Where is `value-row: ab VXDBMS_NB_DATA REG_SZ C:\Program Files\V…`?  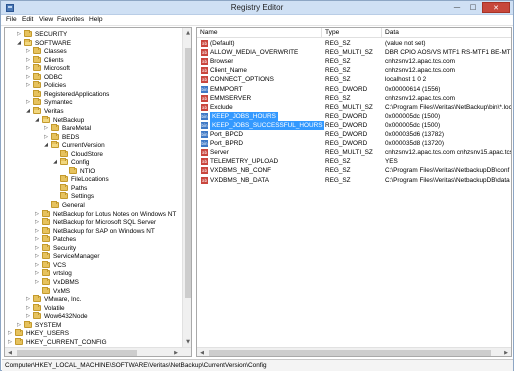 value-row: ab VXDBMS_NB_DATA REG_SZ C:\Program Files\V… is located at coordinates (354, 180).